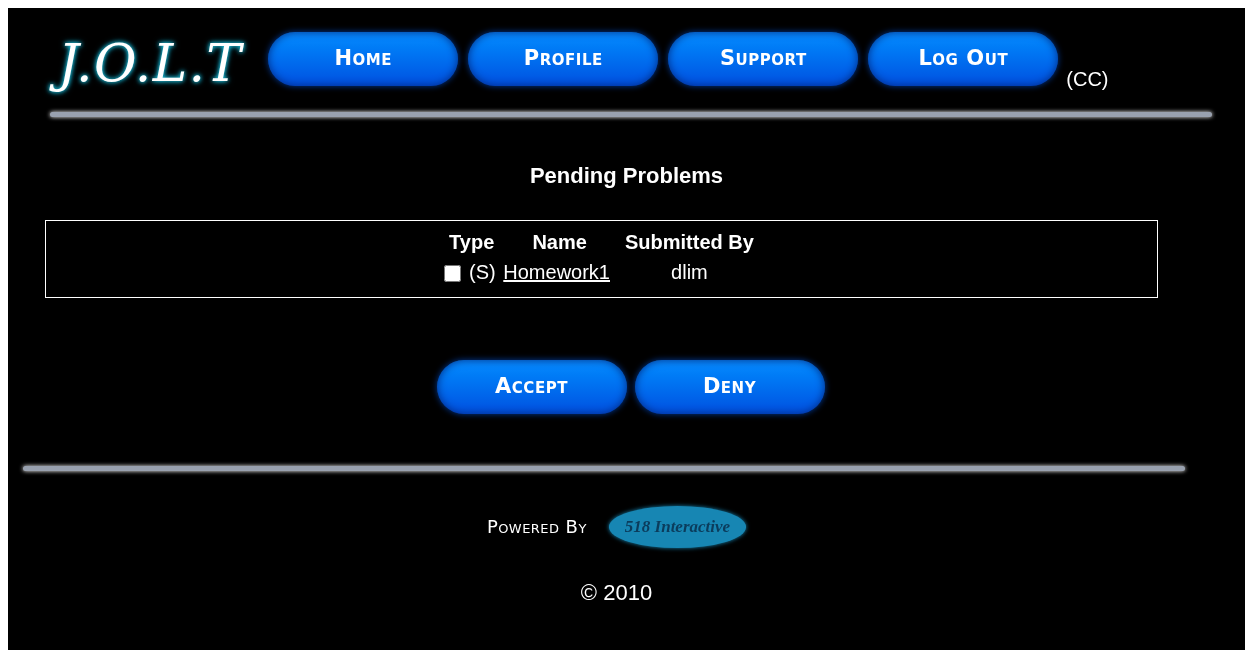 The width and height of the screenshot is (1252, 650). I want to click on cc-label: (CC), so click(1087, 79).